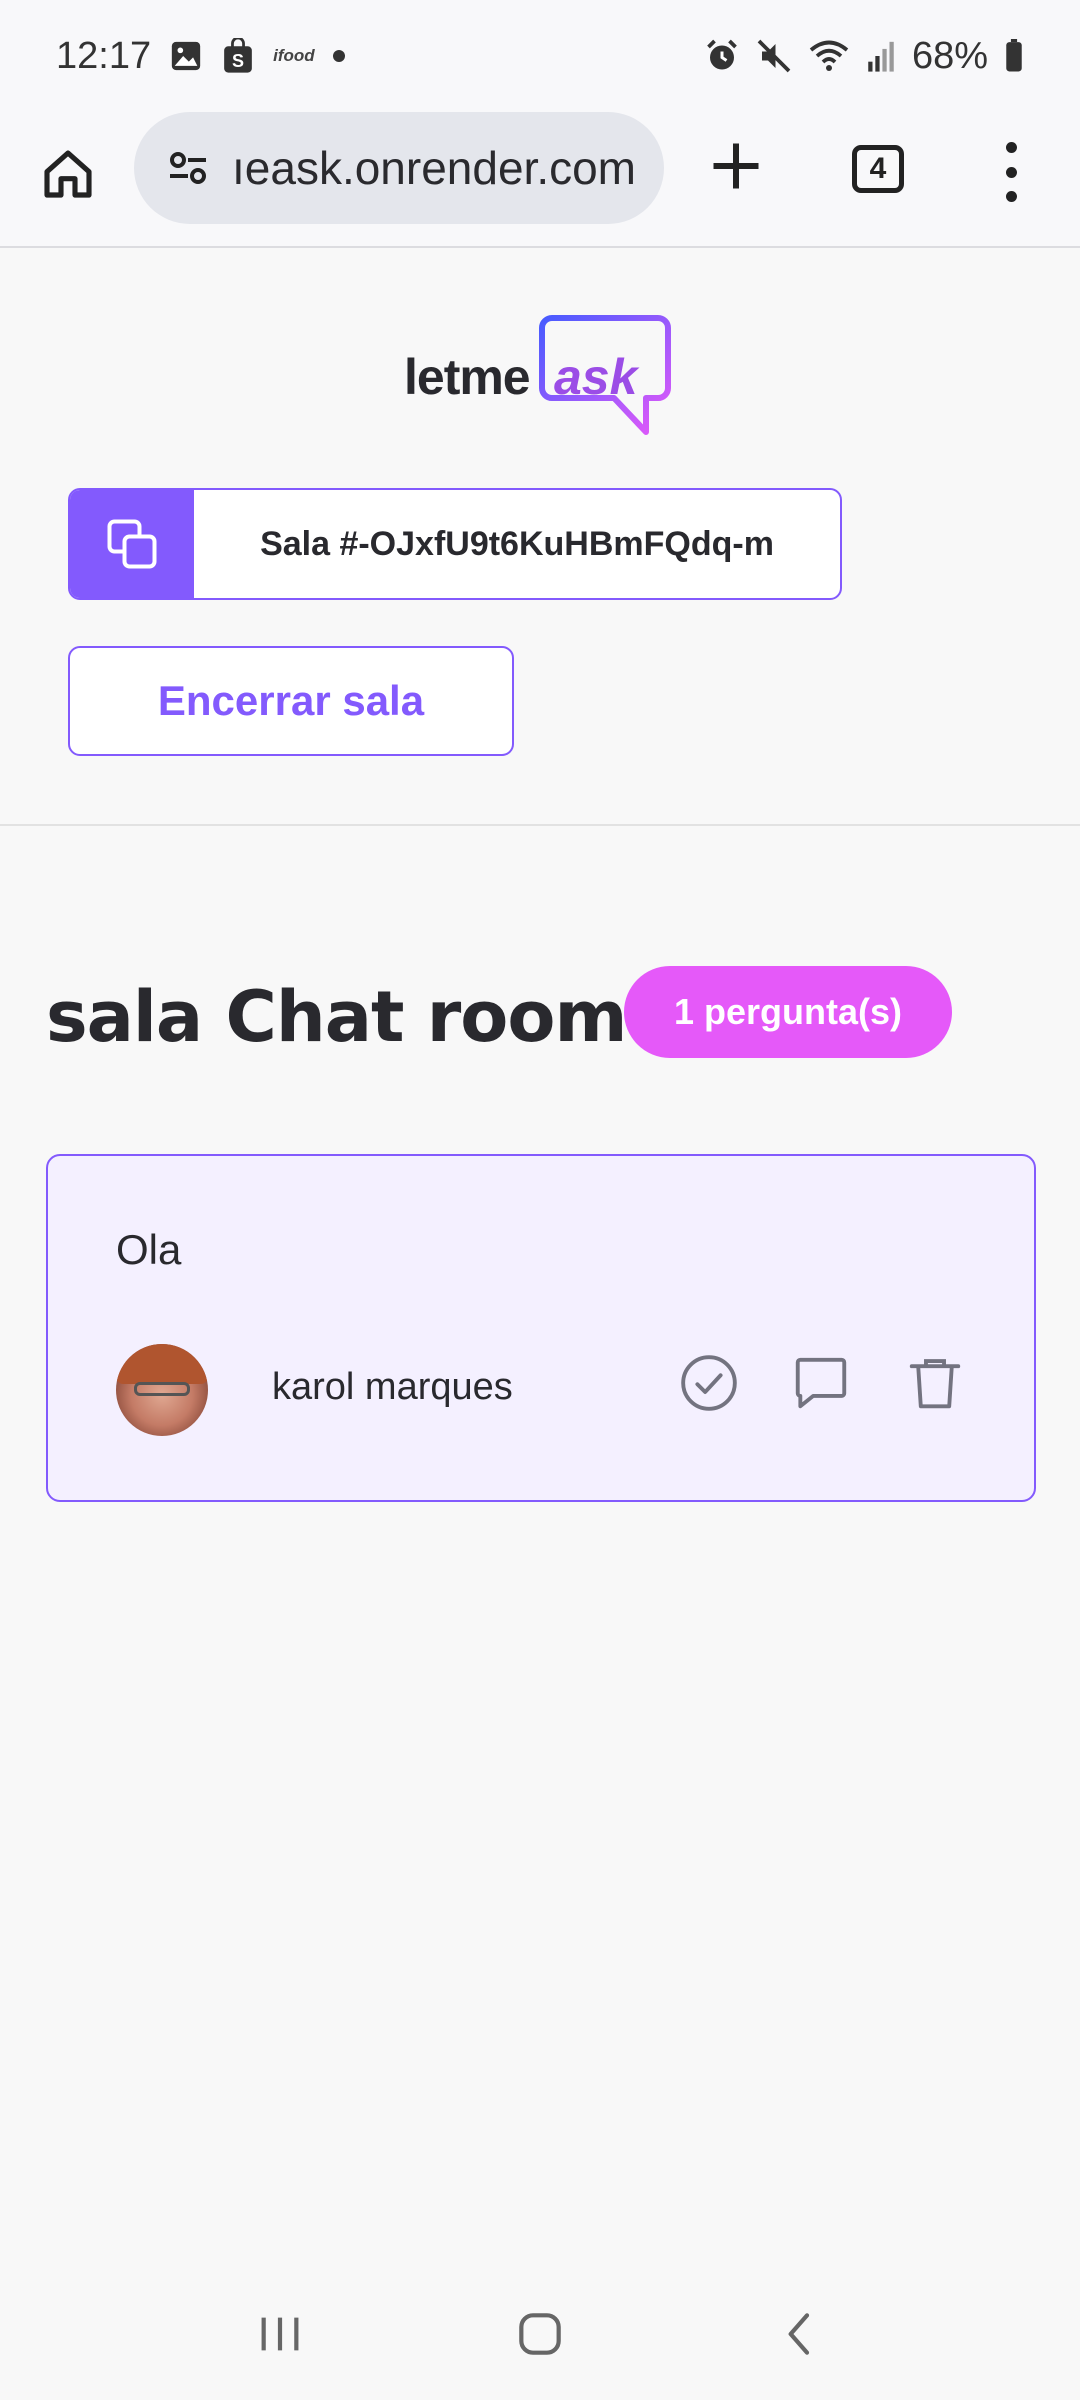 This screenshot has width=1080, height=2400. Describe the element at coordinates (294, 55) in the screenshot. I see `ifood-icon: ifood` at that location.